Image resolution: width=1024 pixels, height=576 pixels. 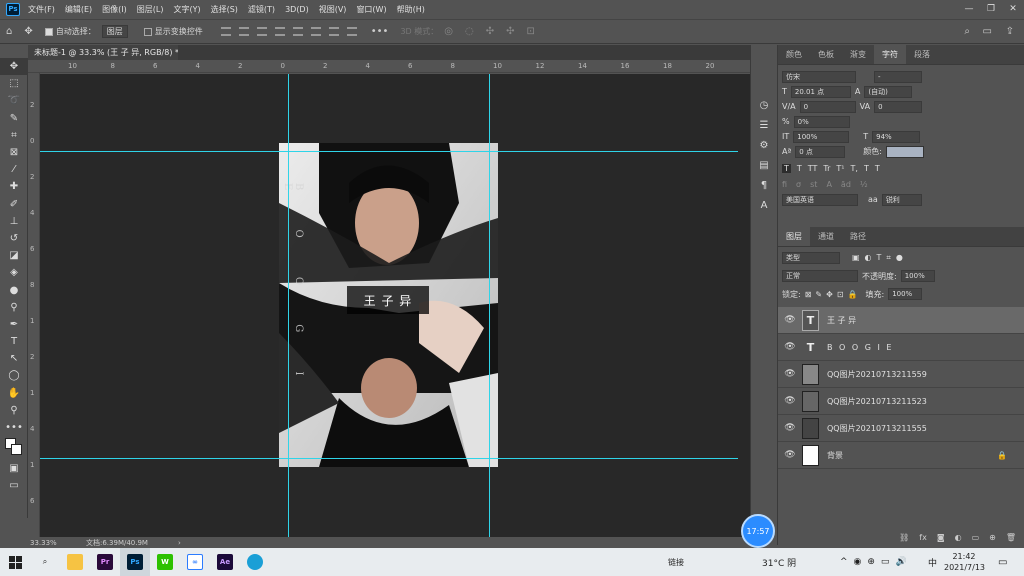 I want to click on horizontal-ruler: 10 8 6 4 2 0 2 4 6 8 10 12 14 16 18 20, so click(x=401, y=66).